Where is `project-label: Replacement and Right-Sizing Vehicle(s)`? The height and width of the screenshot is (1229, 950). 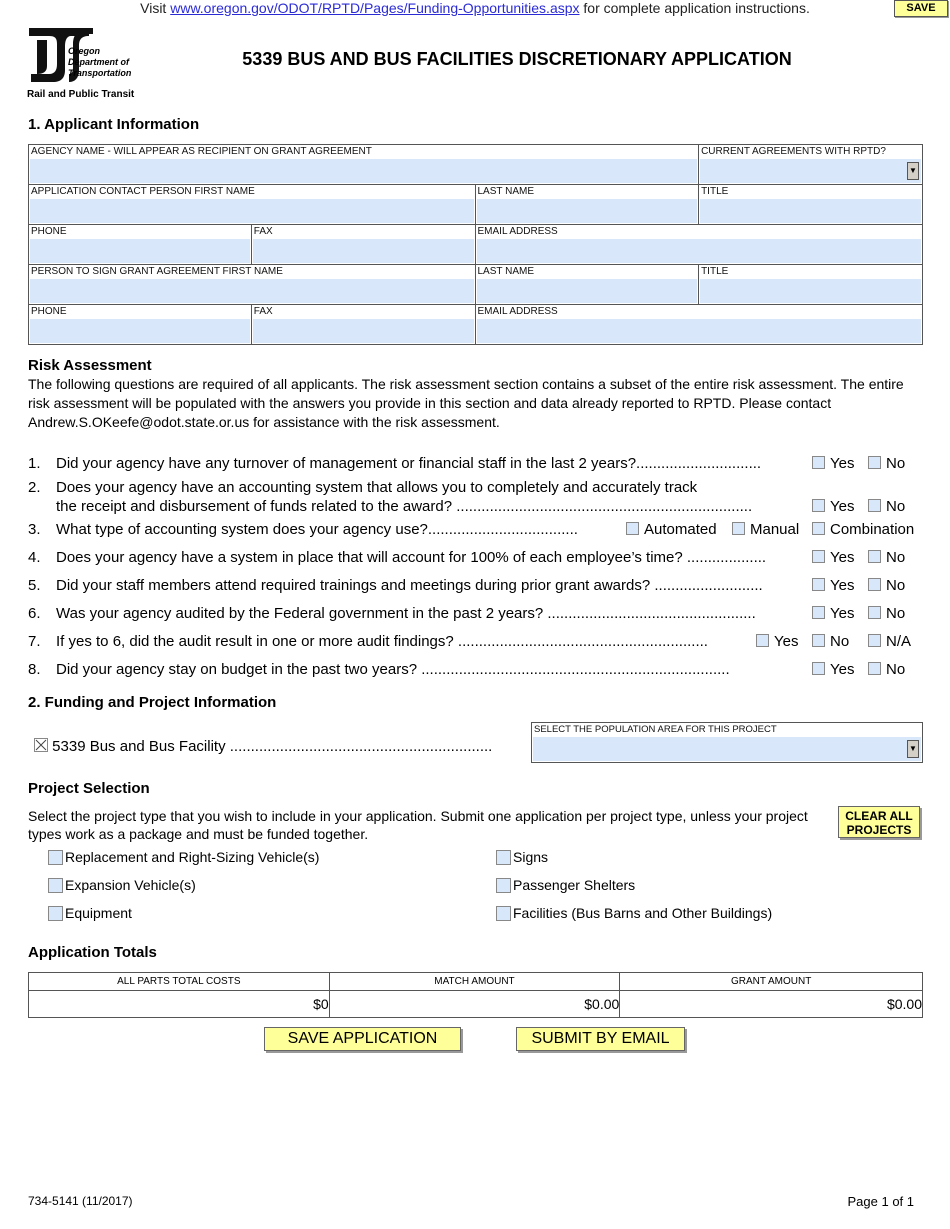 project-label: Replacement and Right-Sizing Vehicle(s) is located at coordinates (192, 857).